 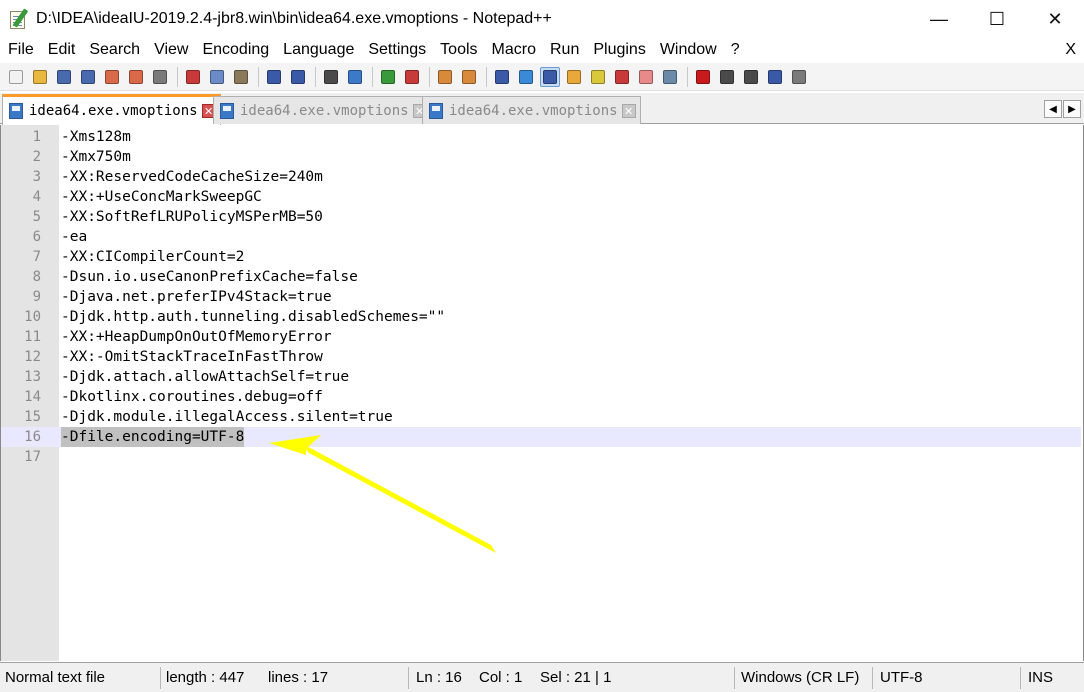 I want to click on save-all-icon, so click(x=88, y=77).